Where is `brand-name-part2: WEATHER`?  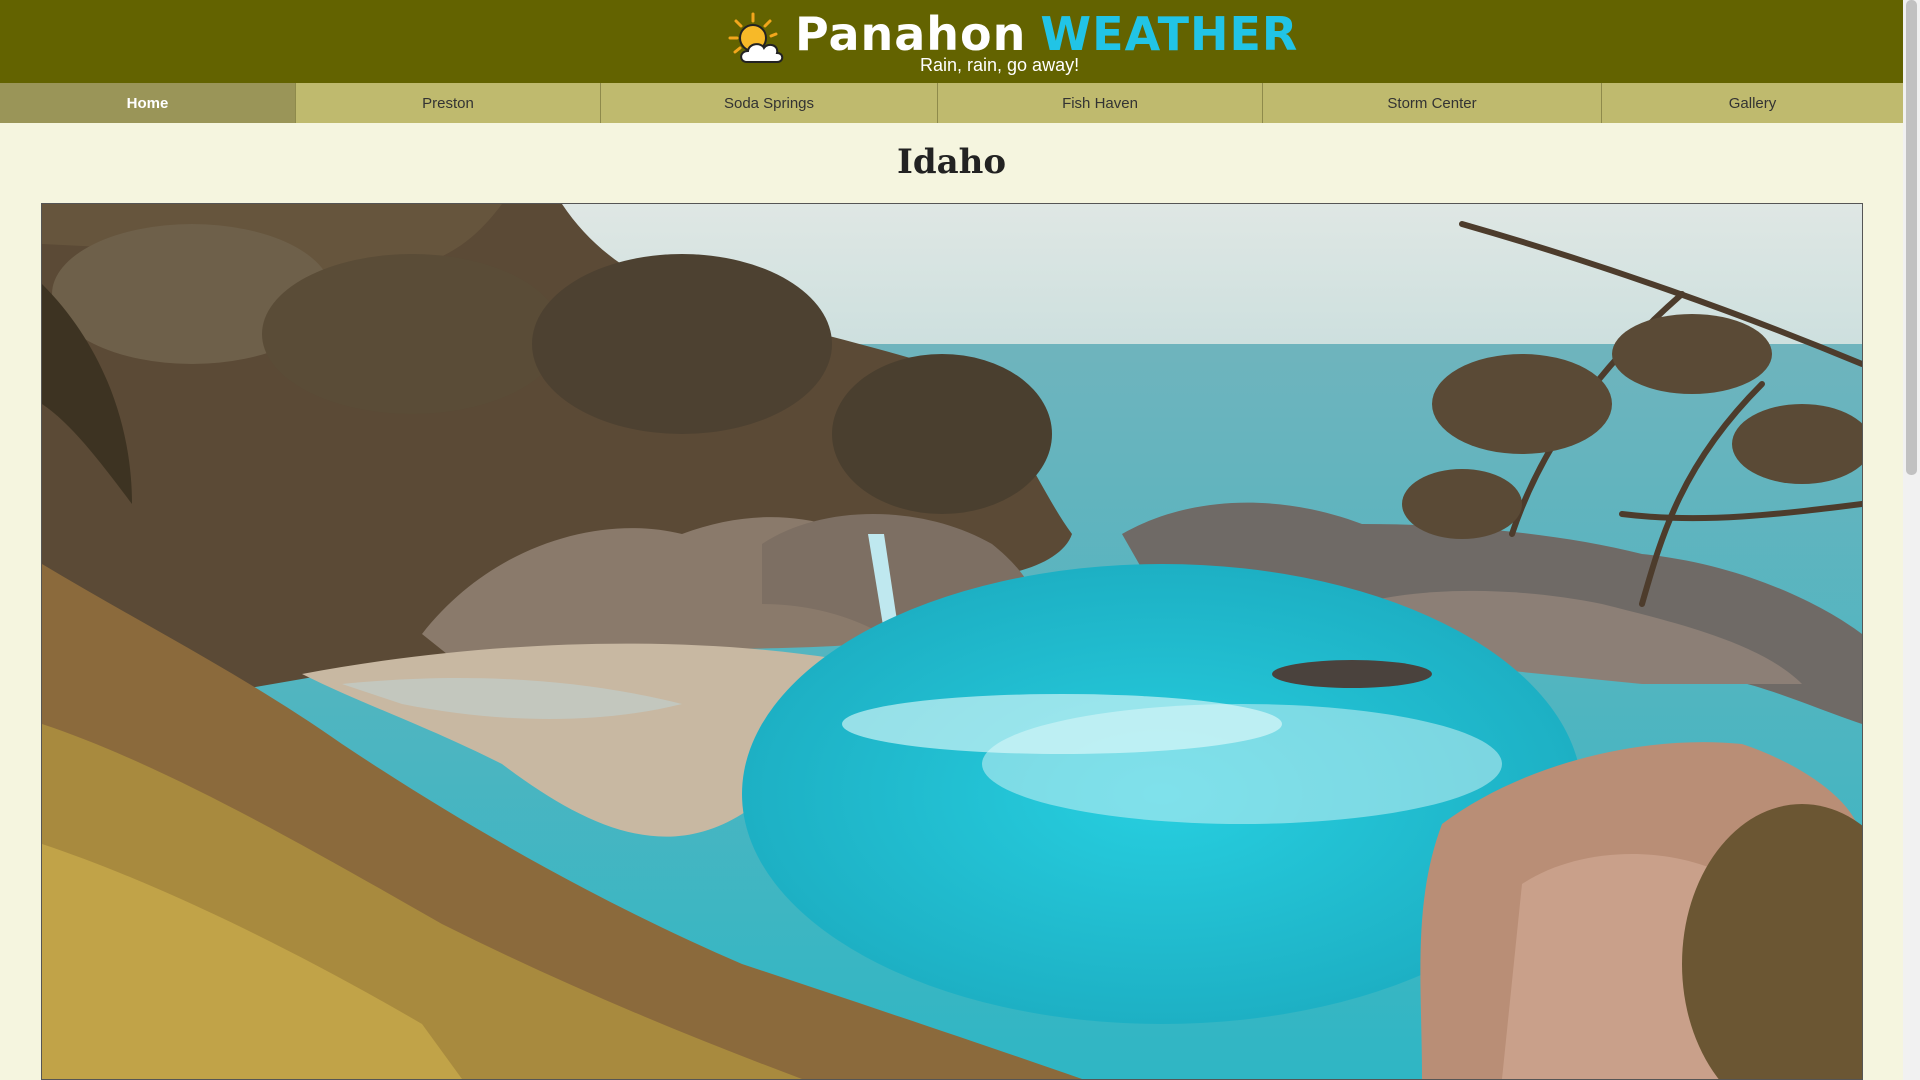
brand-name-part2: WEATHER is located at coordinates (1169, 34).